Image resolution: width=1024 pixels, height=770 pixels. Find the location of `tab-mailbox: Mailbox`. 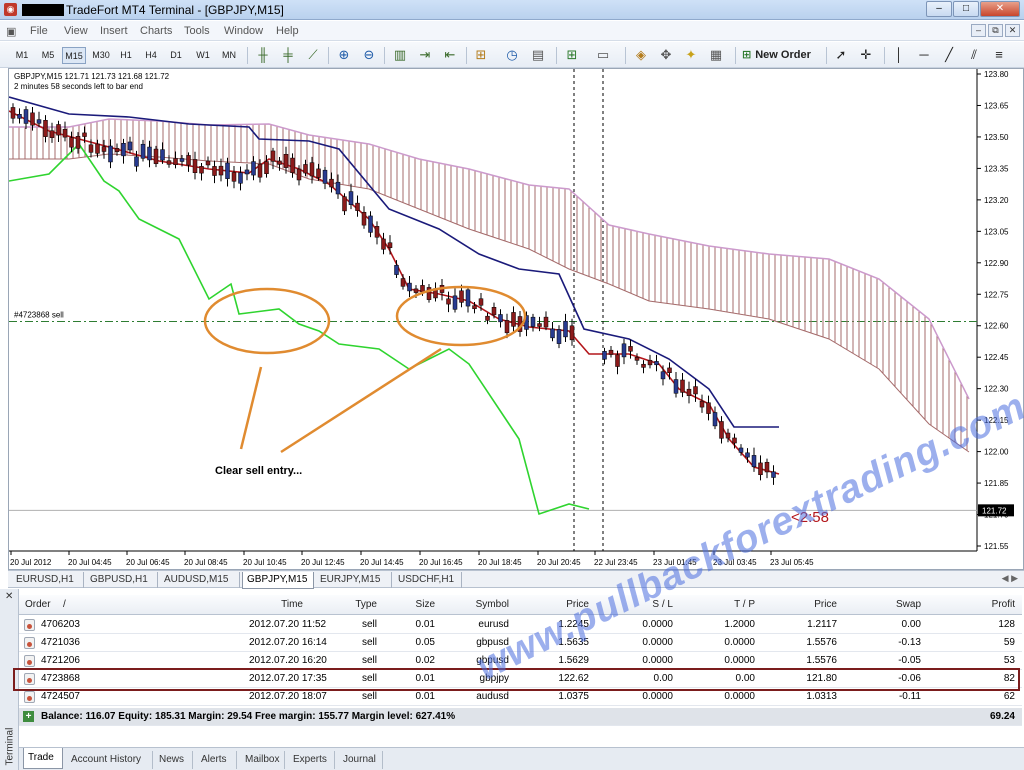

tab-mailbox: Mailbox is located at coordinates (263, 760).